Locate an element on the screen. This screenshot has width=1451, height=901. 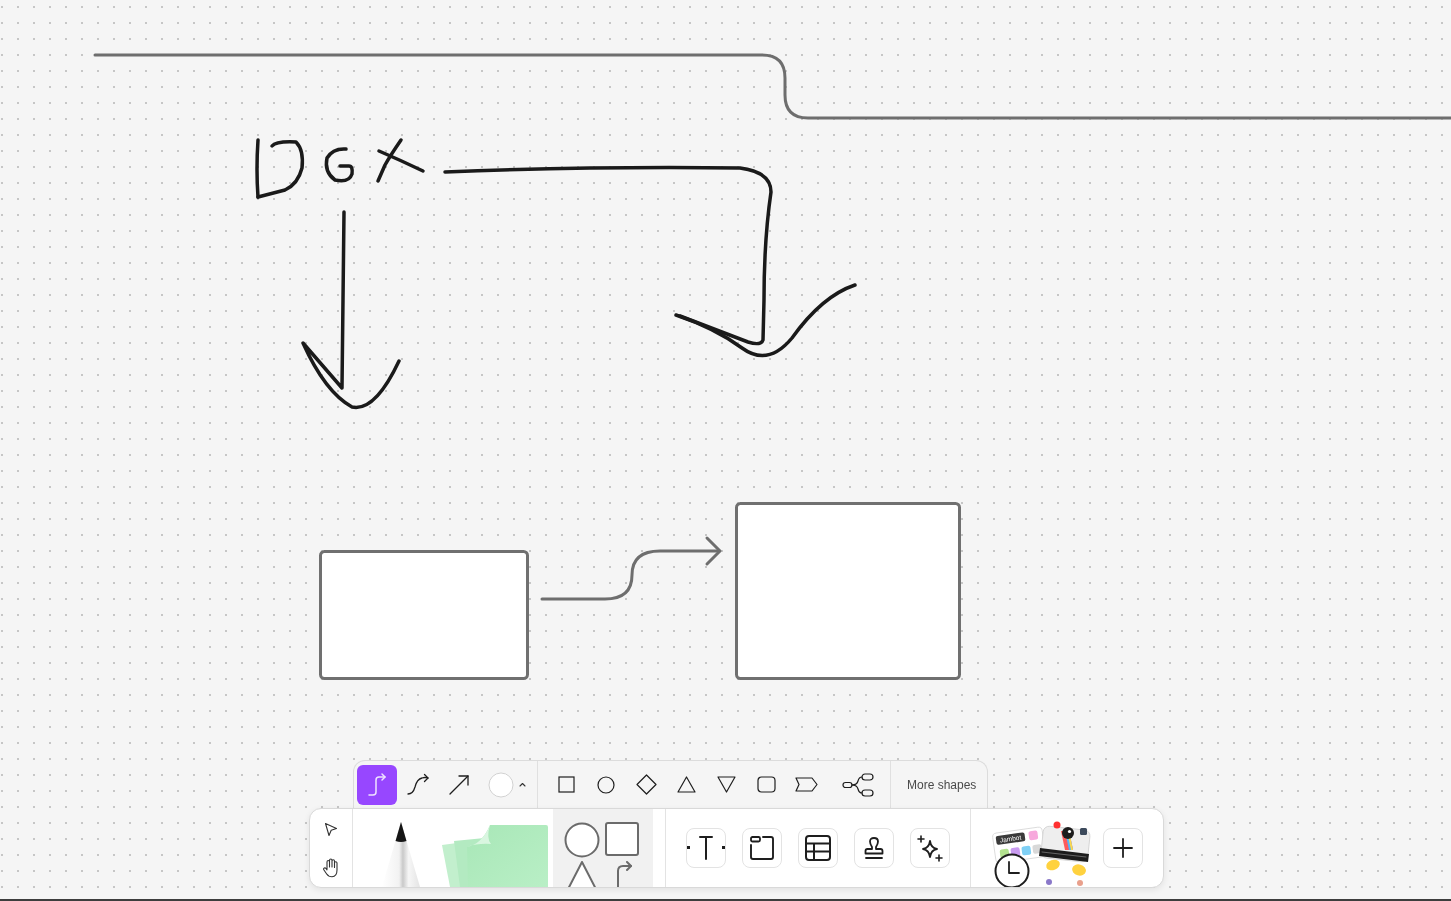
plus-icon is located at coordinates (1123, 848).